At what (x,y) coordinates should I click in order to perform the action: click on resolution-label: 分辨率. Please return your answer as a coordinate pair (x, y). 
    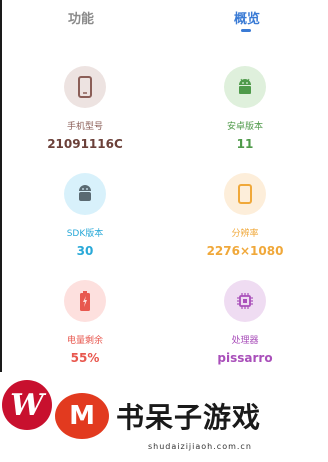
    Looking at the image, I should click on (245, 234).